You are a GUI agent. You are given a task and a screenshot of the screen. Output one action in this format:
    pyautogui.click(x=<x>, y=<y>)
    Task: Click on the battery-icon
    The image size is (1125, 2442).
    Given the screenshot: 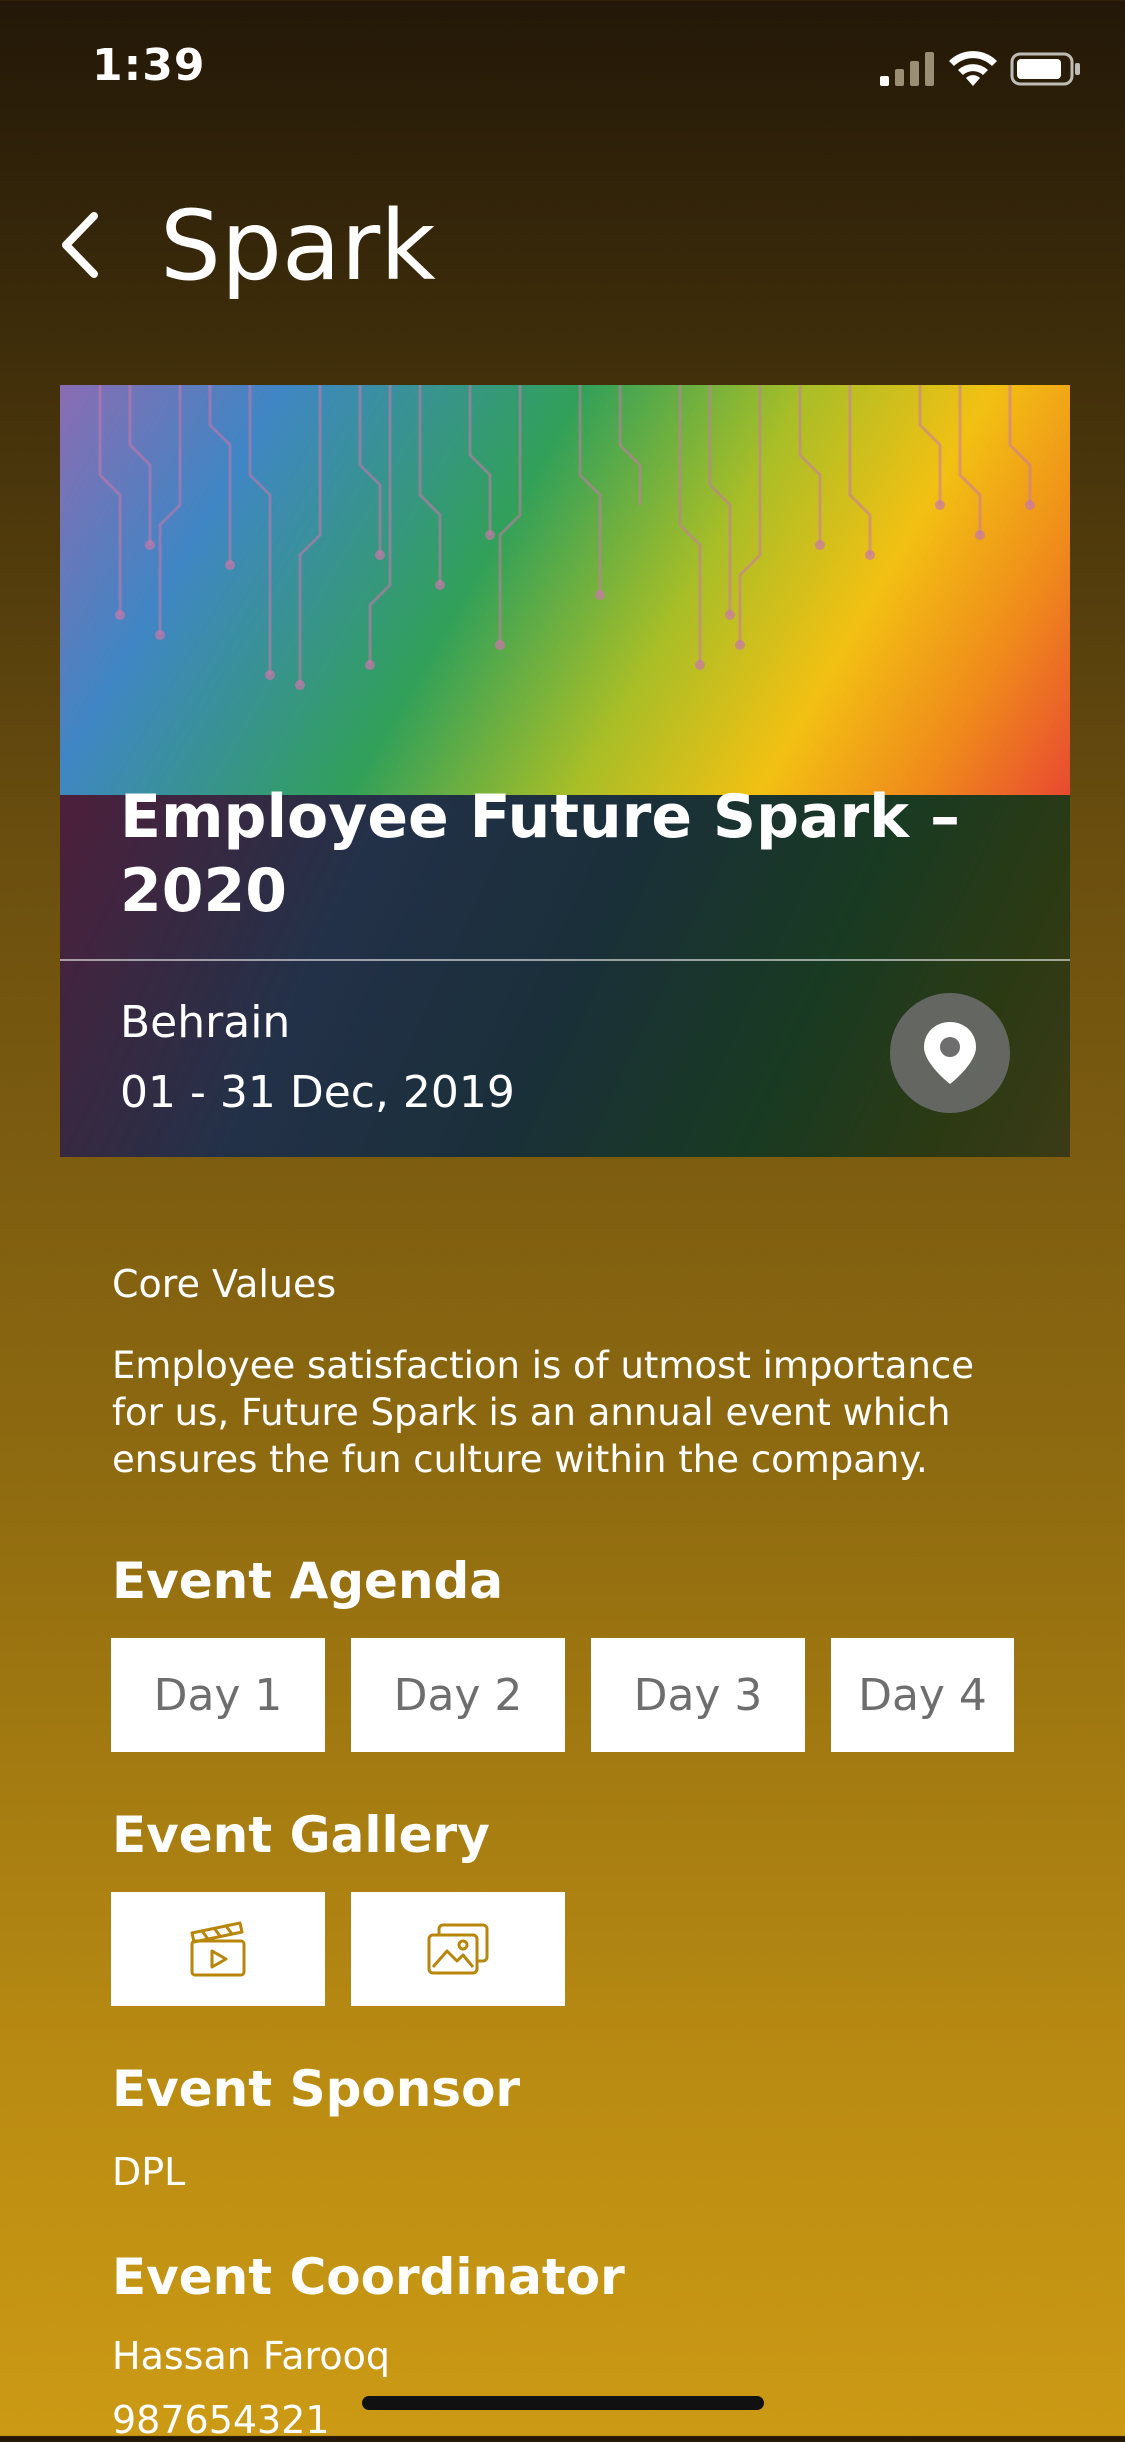 What is the action you would take?
    pyautogui.click(x=1045, y=69)
    